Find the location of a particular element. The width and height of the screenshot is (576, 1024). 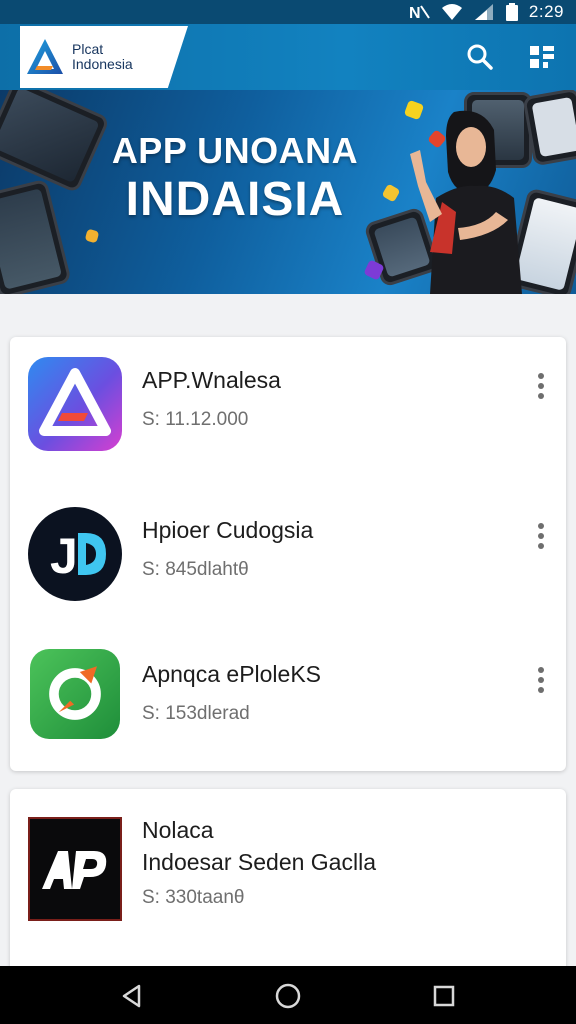

nfc-icon: N is located at coordinates (420, 12).